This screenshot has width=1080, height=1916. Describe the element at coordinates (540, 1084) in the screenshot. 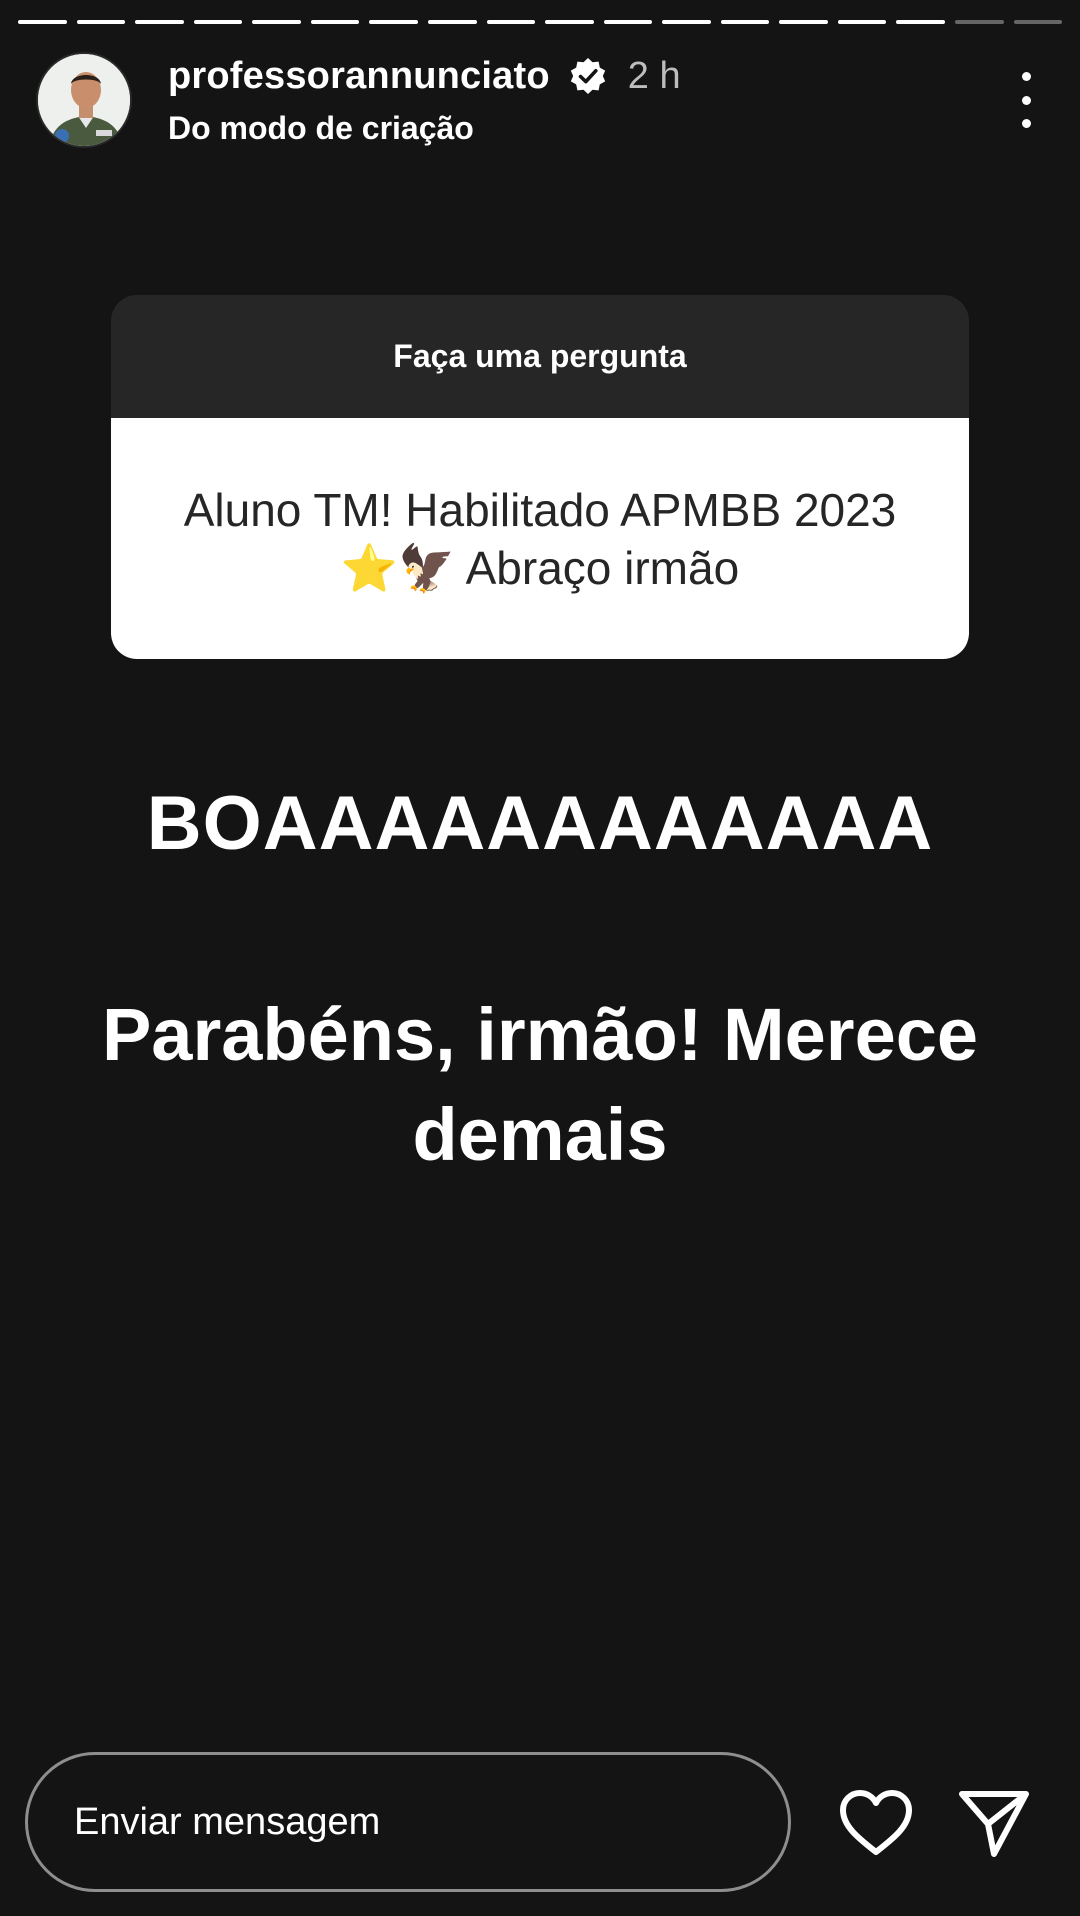

I see `story-text-line-2: Parabéns, irmão! Merece demais` at that location.